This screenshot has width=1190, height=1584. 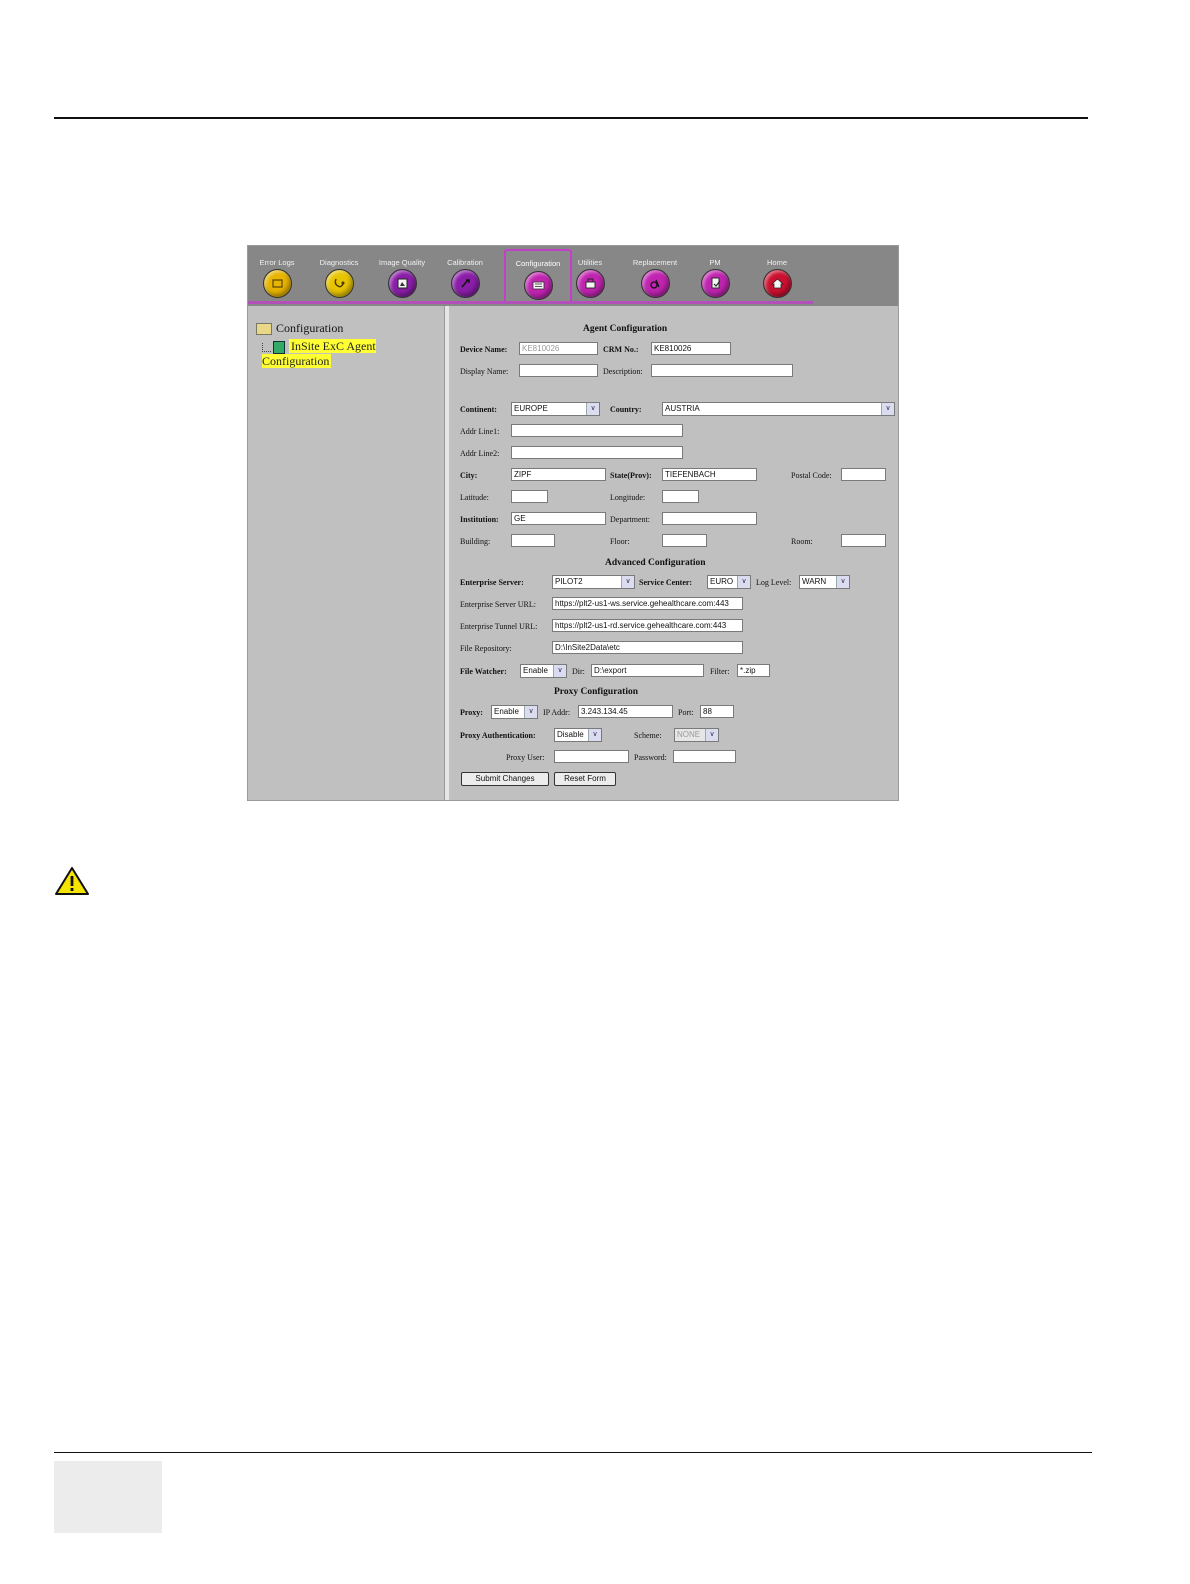 I want to click on country-label: Country:, so click(x=626, y=409).